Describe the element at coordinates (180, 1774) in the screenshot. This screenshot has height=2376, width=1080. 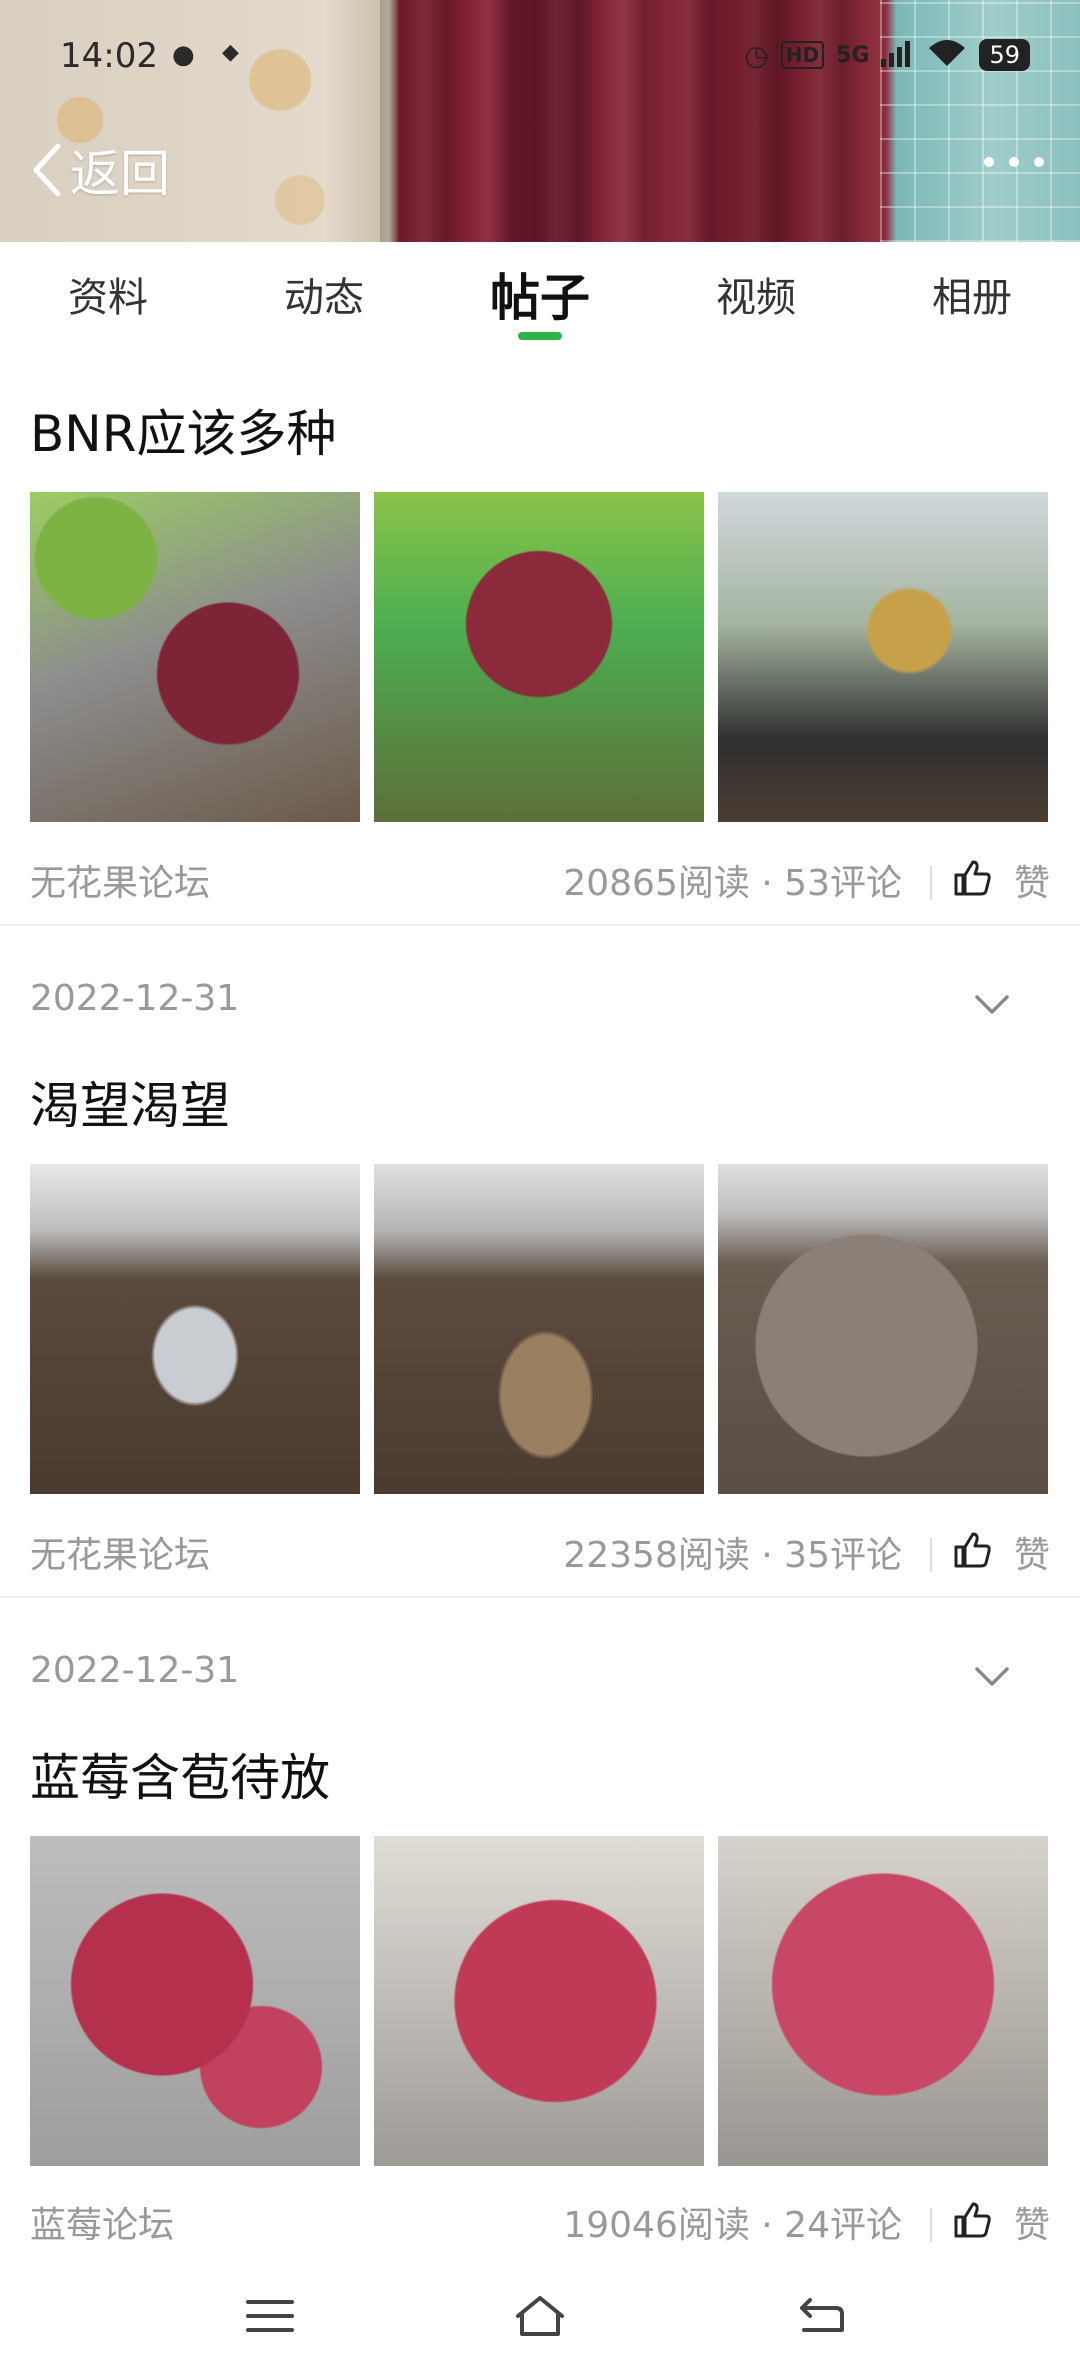
I see `post-title: 蓝莓含苞待放` at that location.